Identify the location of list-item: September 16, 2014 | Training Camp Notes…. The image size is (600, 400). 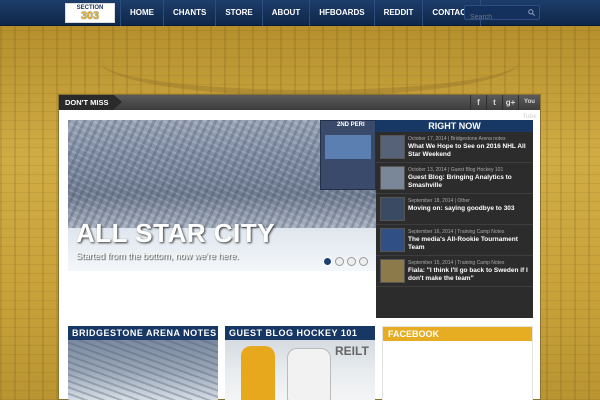
(454, 240).